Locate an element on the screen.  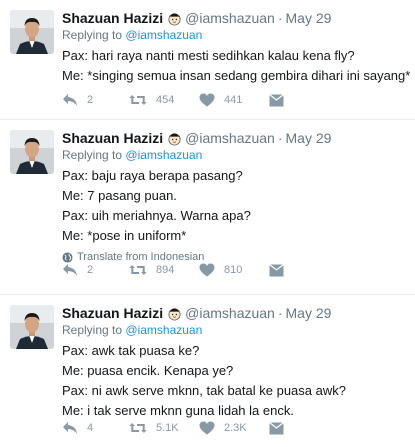
reply-count: 4 is located at coordinates (90, 428).